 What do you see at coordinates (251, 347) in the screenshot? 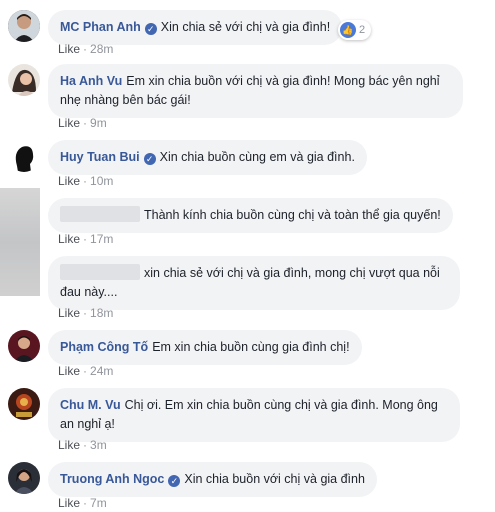
I see `comment-text: Em xin chia buồn cùng gia đình chị!` at bounding box center [251, 347].